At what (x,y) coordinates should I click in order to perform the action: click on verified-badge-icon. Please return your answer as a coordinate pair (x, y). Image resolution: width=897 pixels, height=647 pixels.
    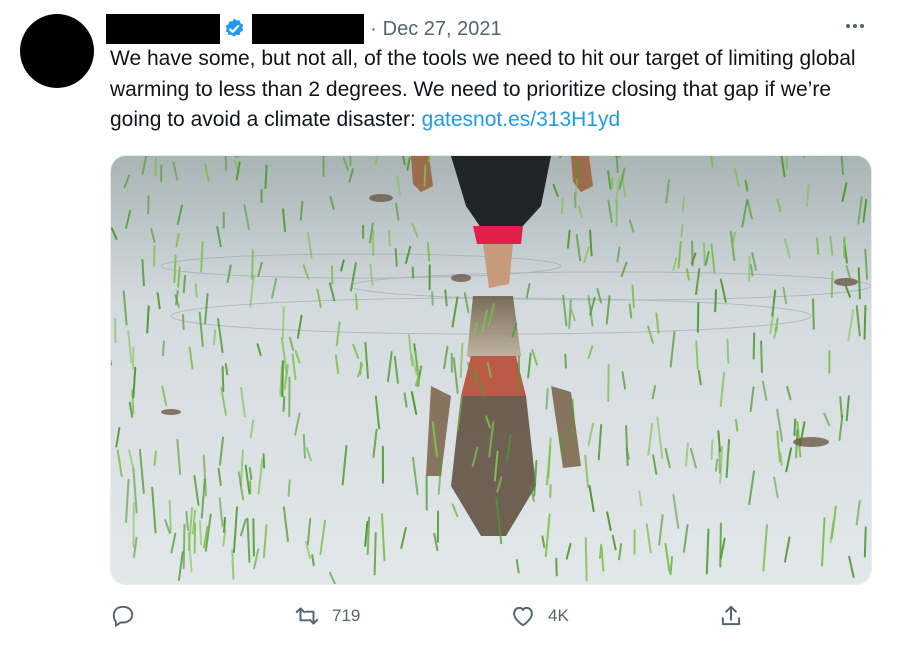
    Looking at the image, I should click on (234, 29).